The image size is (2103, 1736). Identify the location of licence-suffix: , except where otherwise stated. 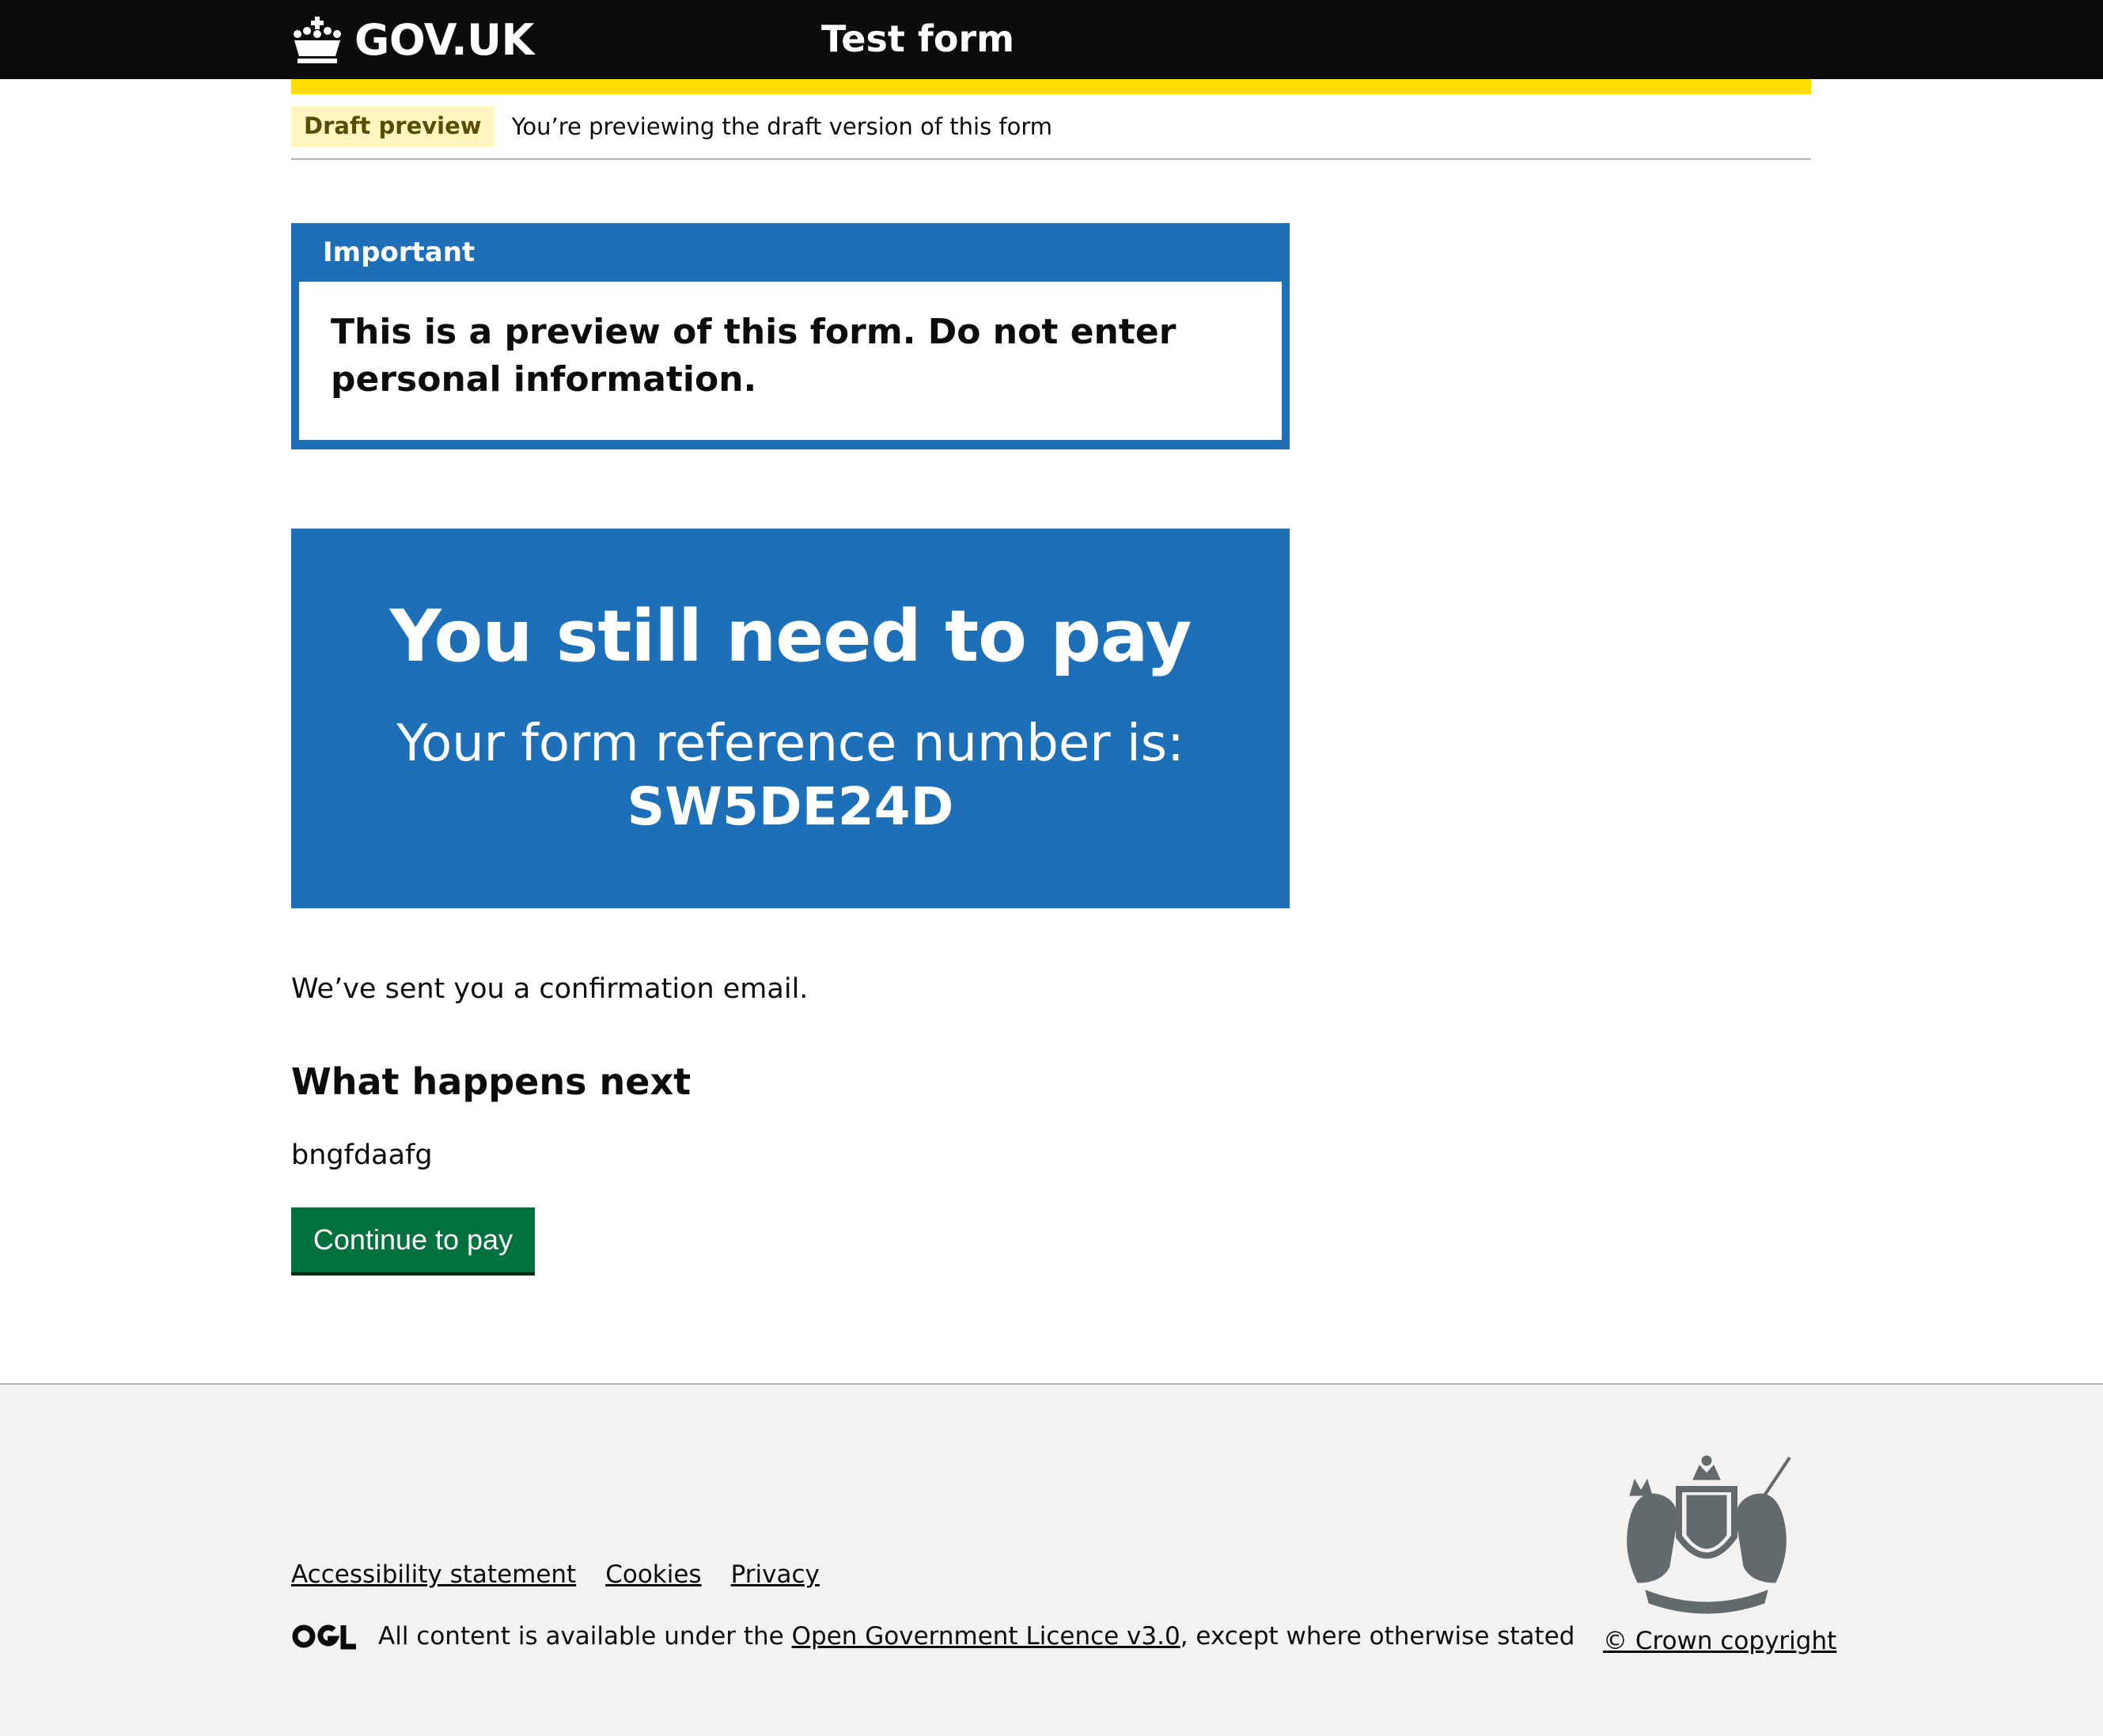
(1378, 1636).